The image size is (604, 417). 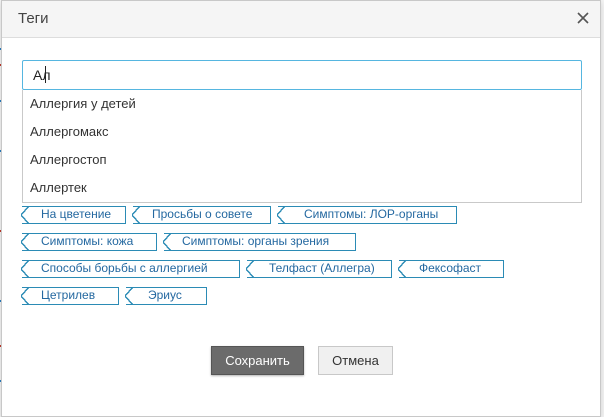 What do you see at coordinates (89, 242) in the screenshot?
I see `tag-chip: Симптомы: кожа` at bounding box center [89, 242].